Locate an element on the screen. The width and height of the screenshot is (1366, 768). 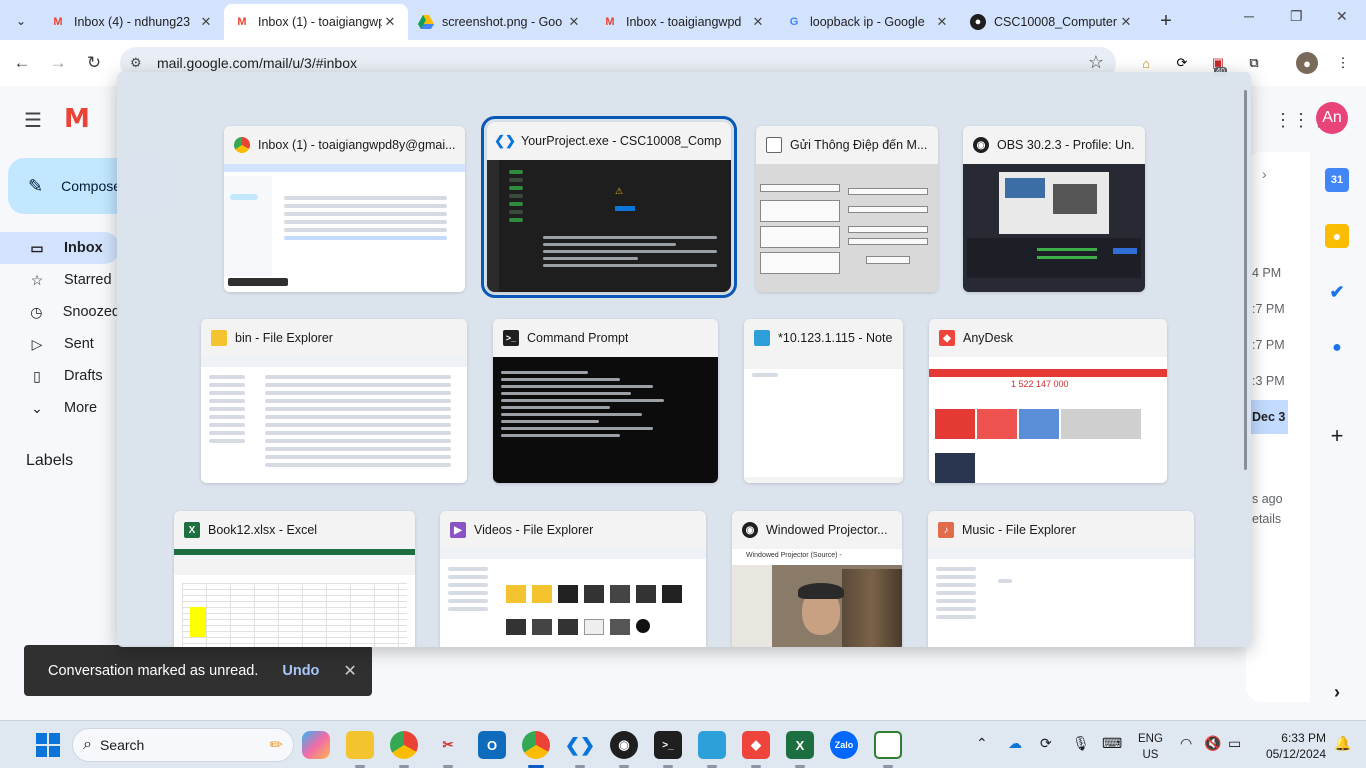
window-card-vscode: ❮❯ YourProject.exe - CSC10008_Comp... ⚠ is located at coordinates (609, 207).